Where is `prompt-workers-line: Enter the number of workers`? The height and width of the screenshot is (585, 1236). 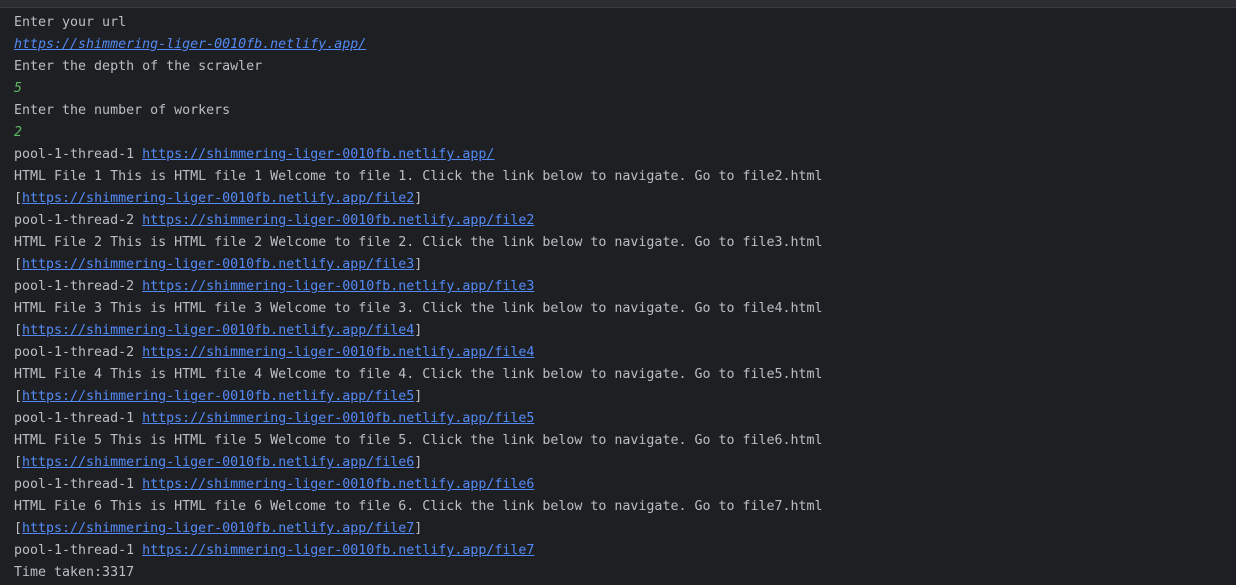
prompt-workers-line: Enter the number of workers is located at coordinates (122, 110).